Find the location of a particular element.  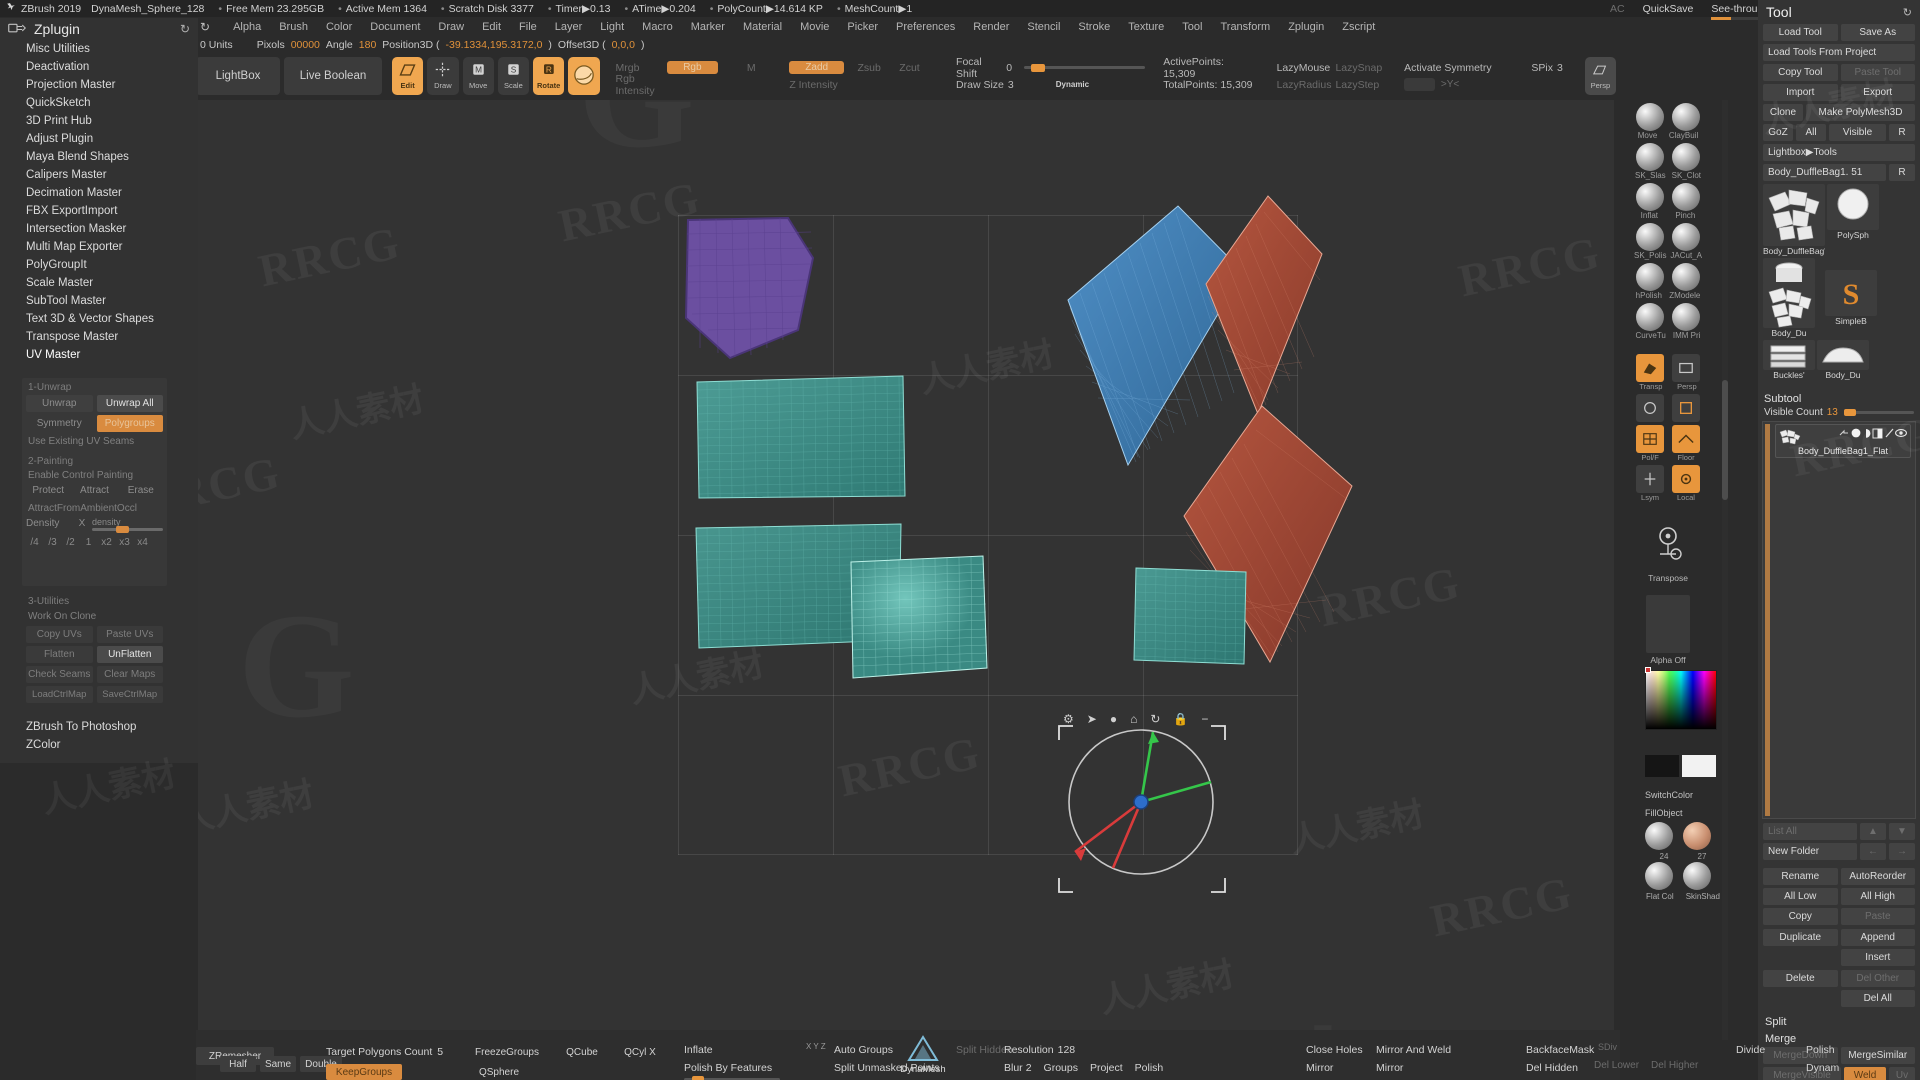

zplugin-item-uv-master: UV Master is located at coordinates (99, 355).